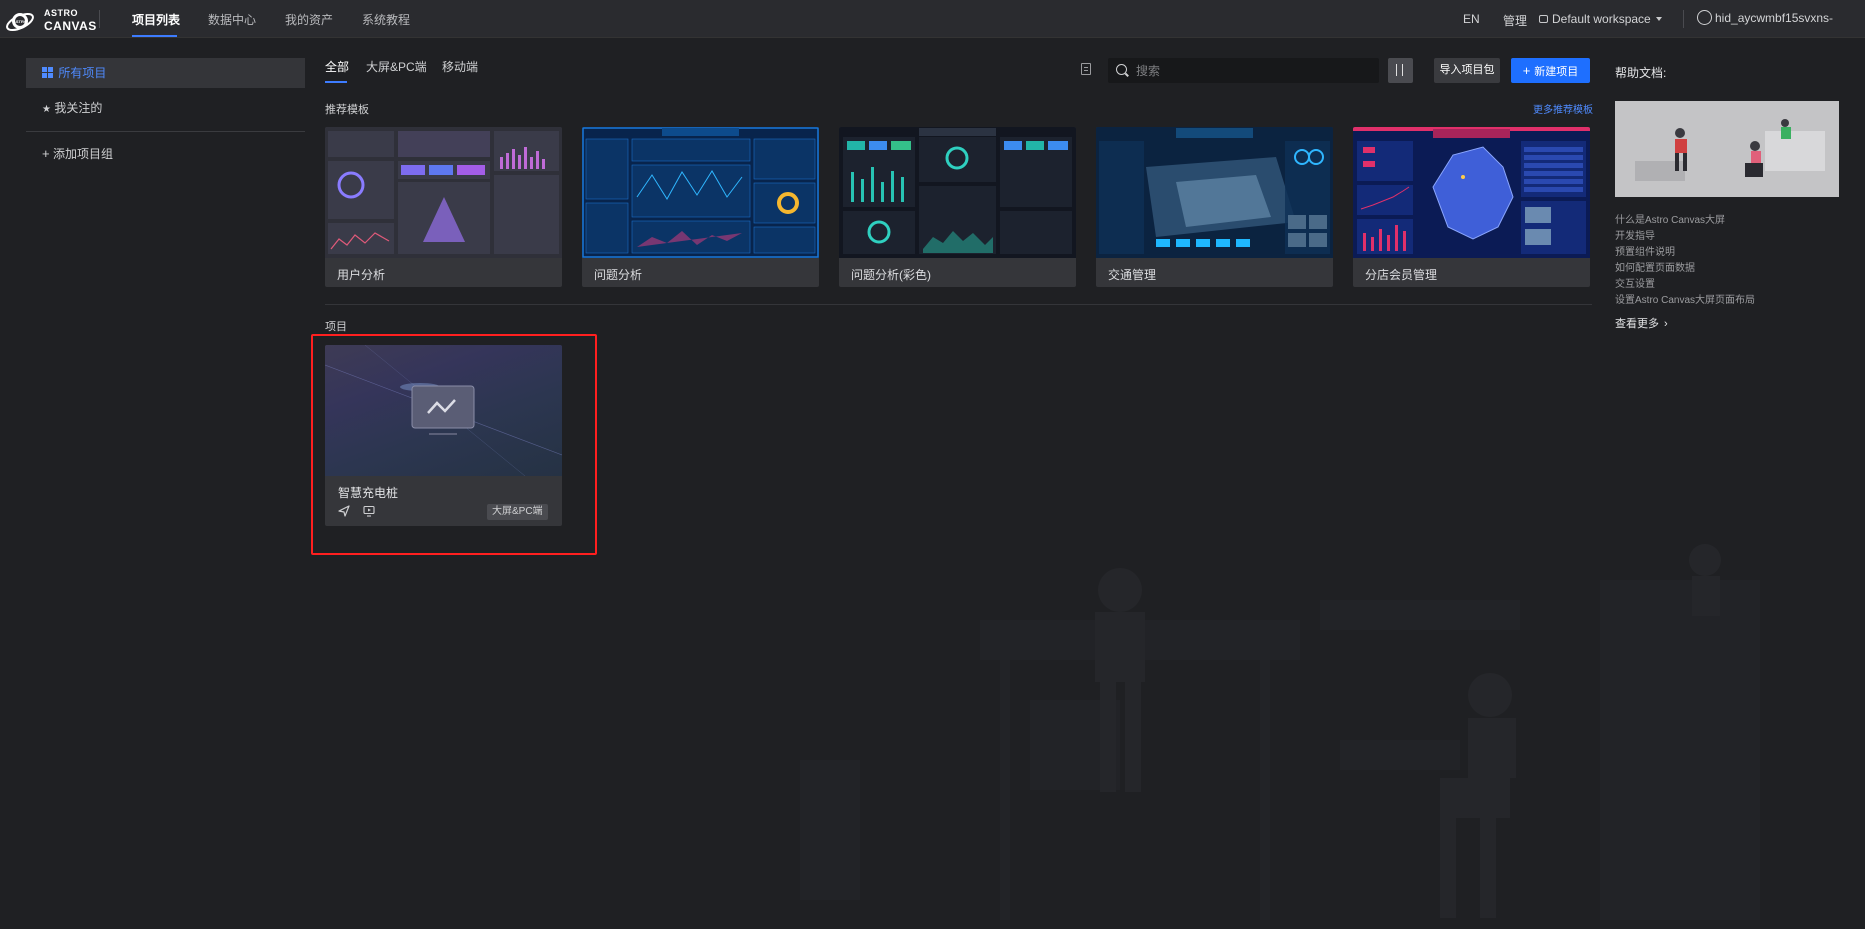 The width and height of the screenshot is (1865, 929). Describe the element at coordinates (1655, 266) in the screenshot. I see `help-link: 如何配置页面数据` at that location.